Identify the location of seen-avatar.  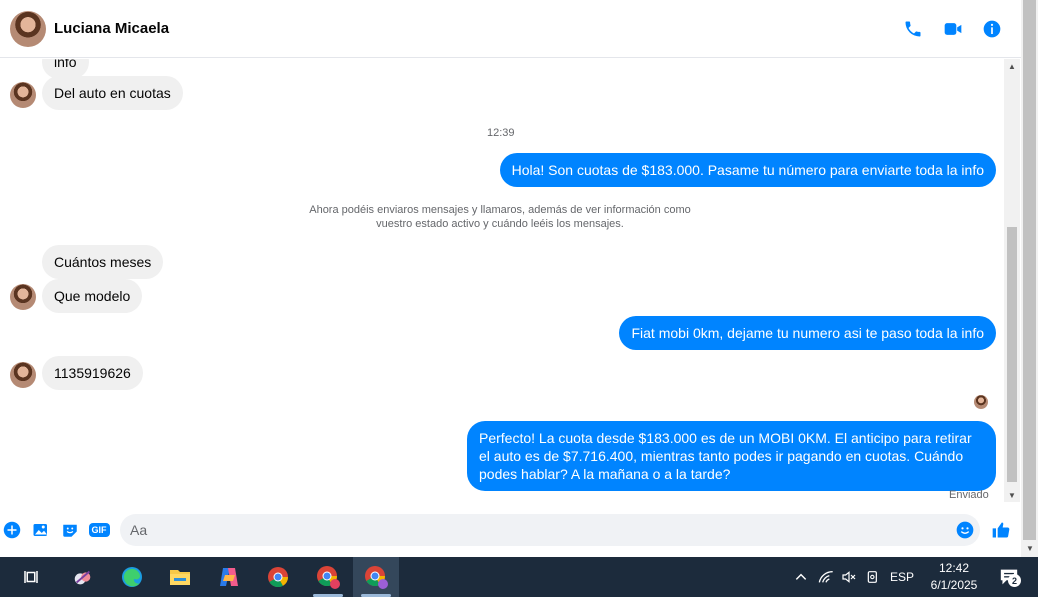
(981, 402).